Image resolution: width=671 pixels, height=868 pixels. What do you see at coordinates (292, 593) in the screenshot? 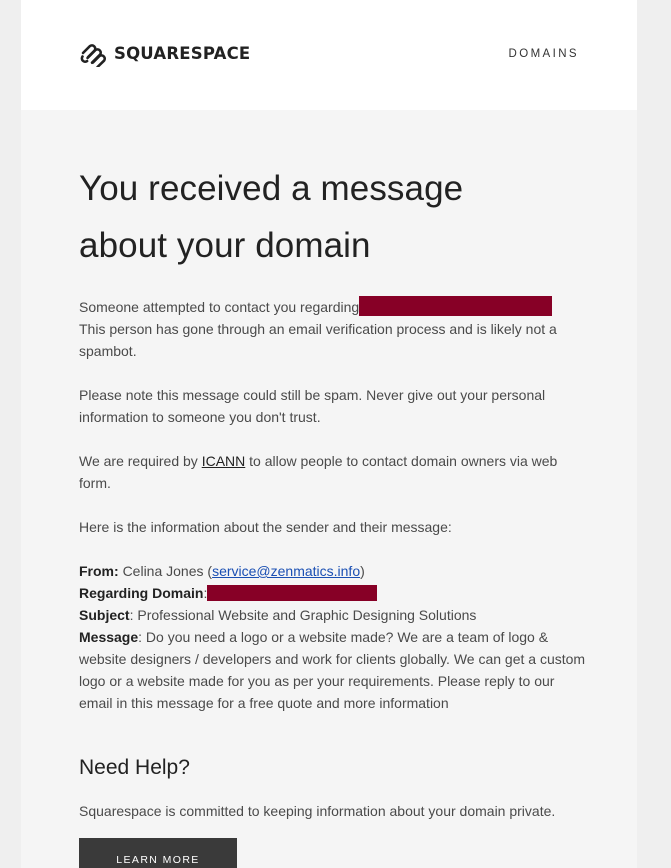
I see `redacted-regarding-domain` at bounding box center [292, 593].